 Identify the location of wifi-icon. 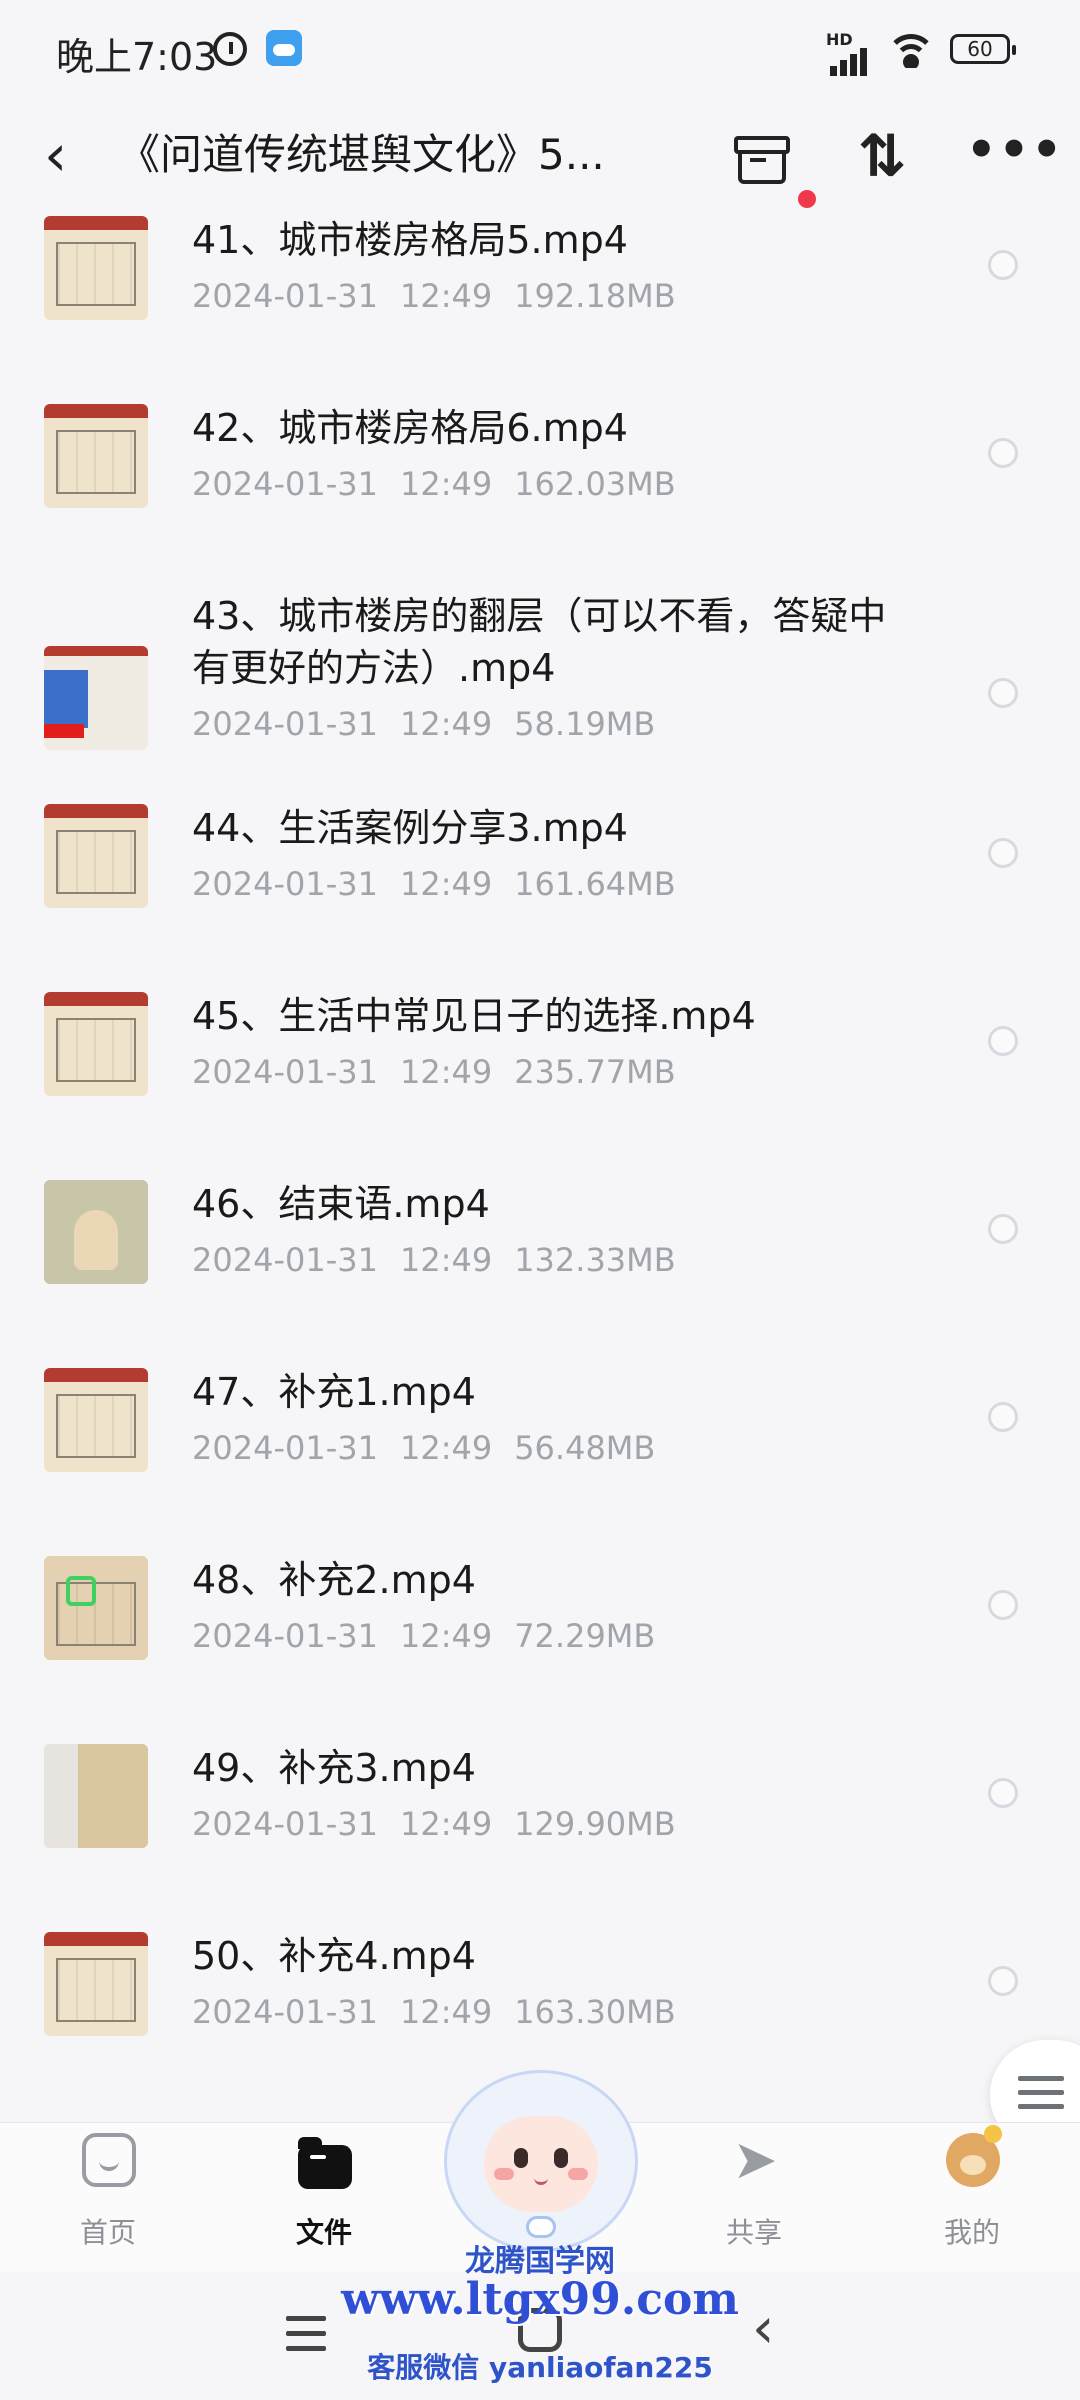
(911, 49).